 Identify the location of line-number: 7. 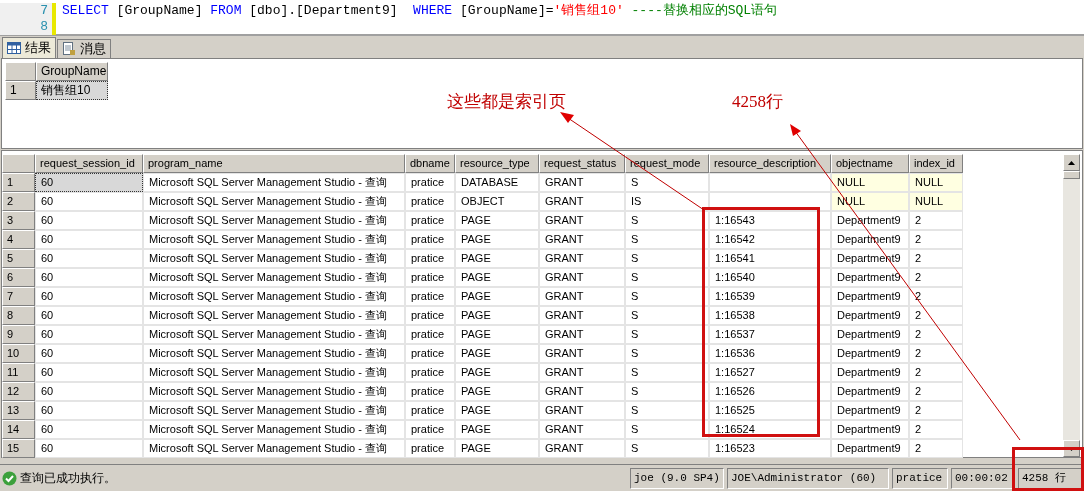
(28, 11).